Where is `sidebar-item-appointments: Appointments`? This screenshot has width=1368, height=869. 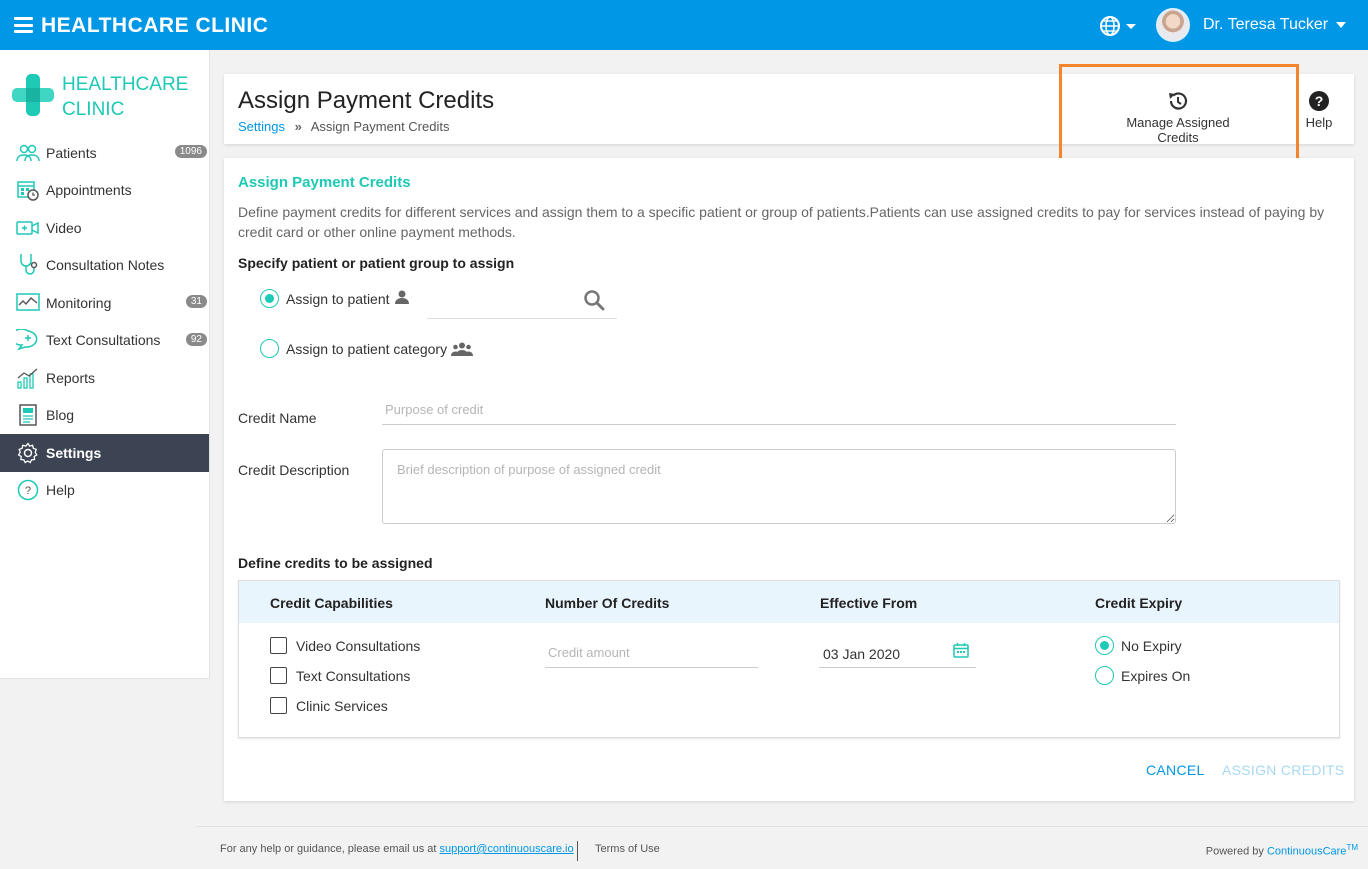
sidebar-item-appointments: Appointments is located at coordinates (104, 191).